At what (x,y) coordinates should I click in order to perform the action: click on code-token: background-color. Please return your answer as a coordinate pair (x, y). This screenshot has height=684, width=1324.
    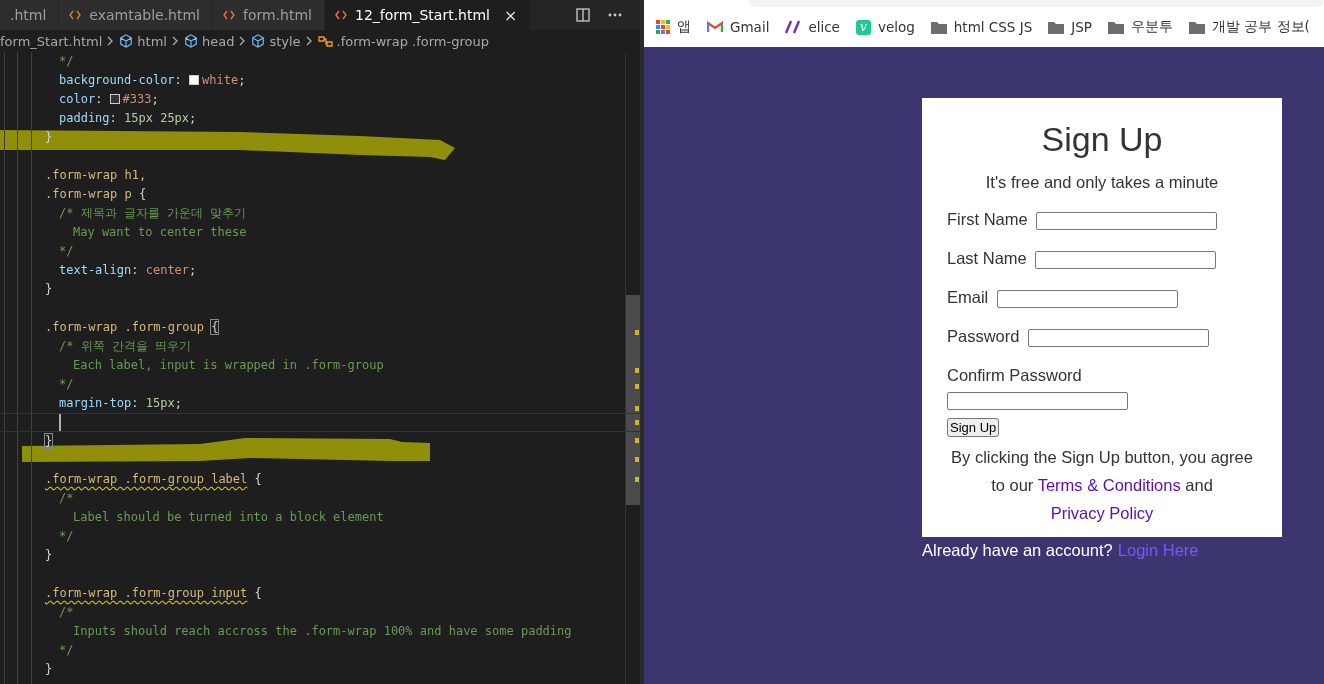
    Looking at the image, I should click on (117, 80).